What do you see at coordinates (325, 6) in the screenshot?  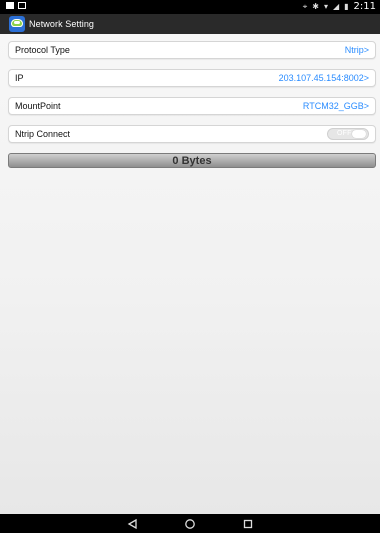 I see `wifi-icon: ▾` at bounding box center [325, 6].